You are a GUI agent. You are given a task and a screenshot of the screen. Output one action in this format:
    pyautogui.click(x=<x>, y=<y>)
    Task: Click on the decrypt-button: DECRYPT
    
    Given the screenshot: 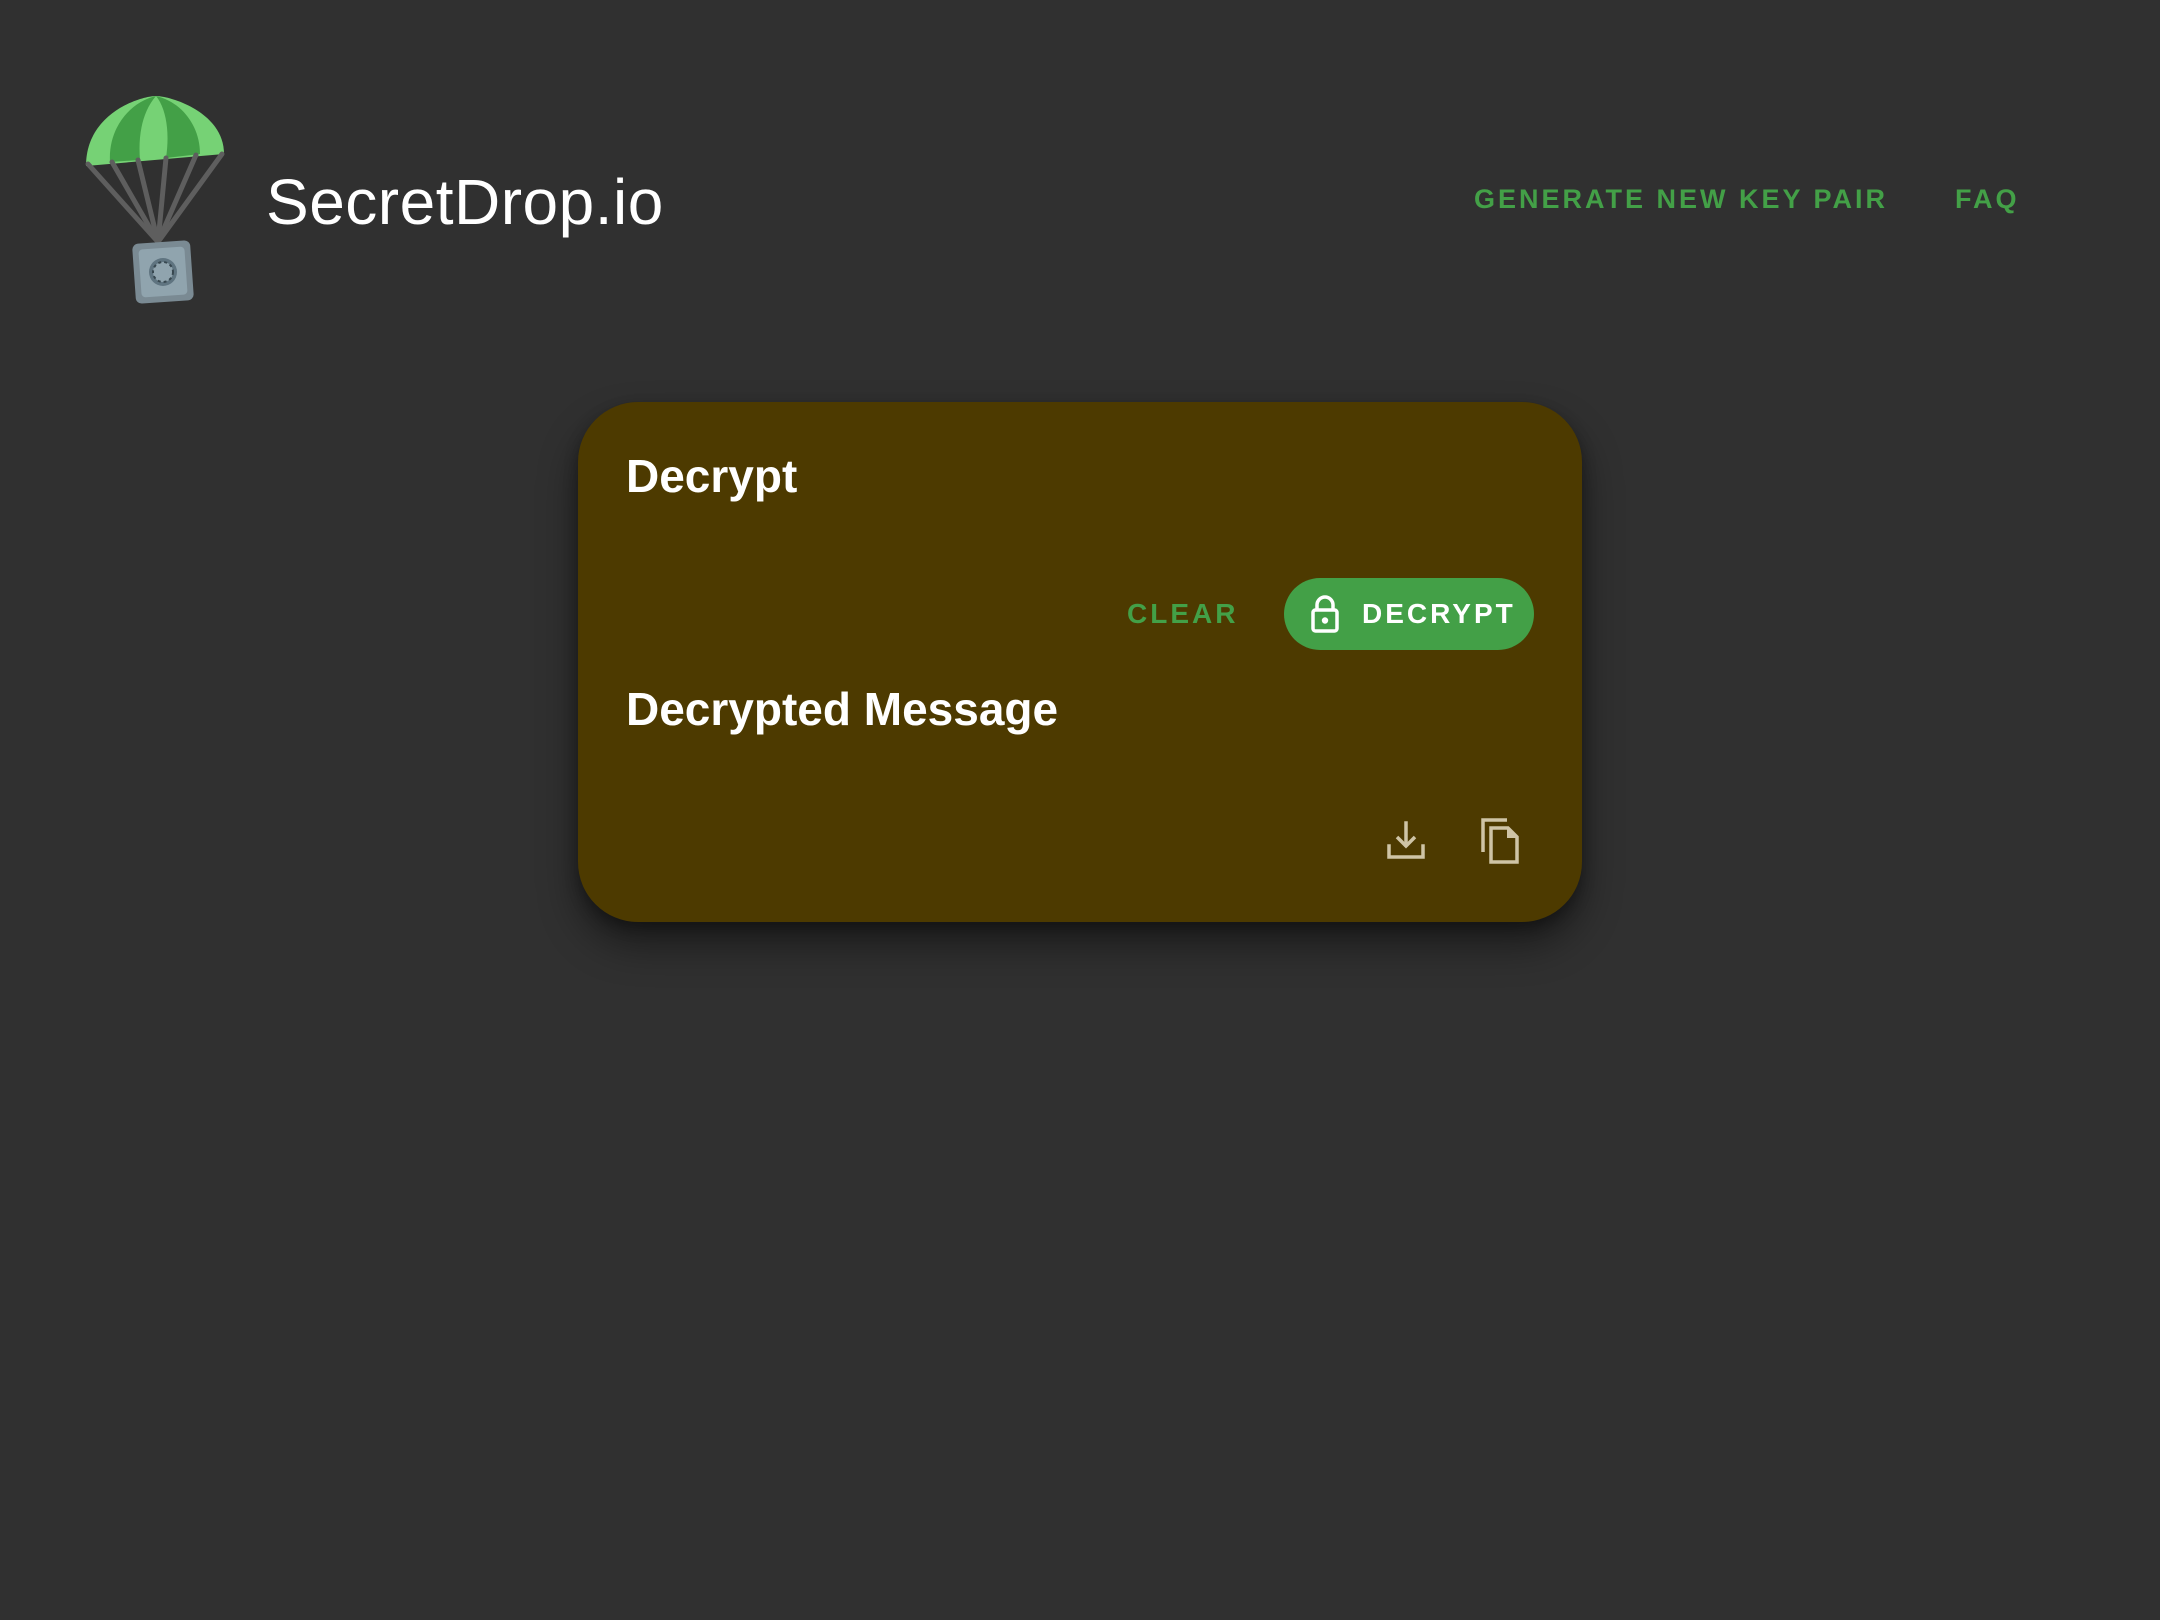 What is the action you would take?
    pyautogui.click(x=1409, y=614)
    